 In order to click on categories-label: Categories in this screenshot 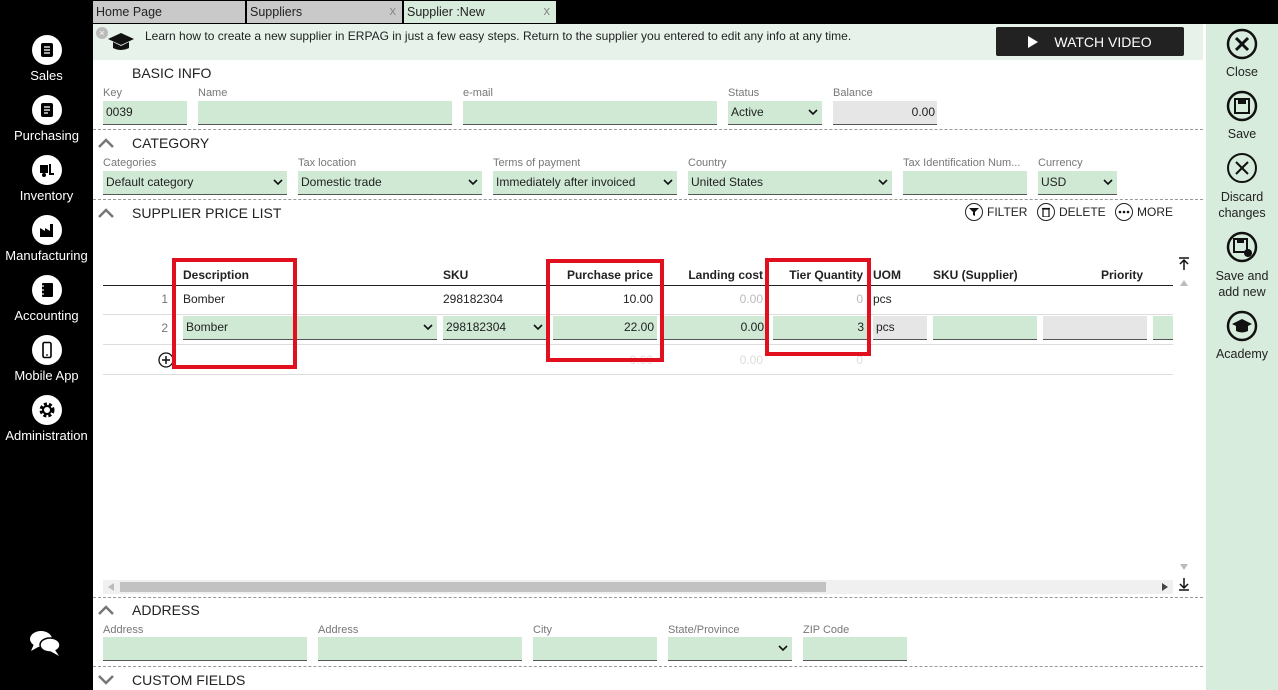, I will do `click(130, 163)`.